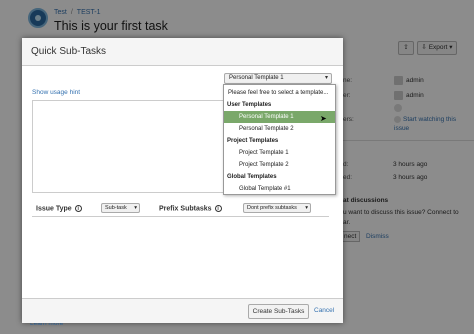  What do you see at coordinates (324, 310) in the screenshot?
I see `cancel-link: Cancel` at bounding box center [324, 310].